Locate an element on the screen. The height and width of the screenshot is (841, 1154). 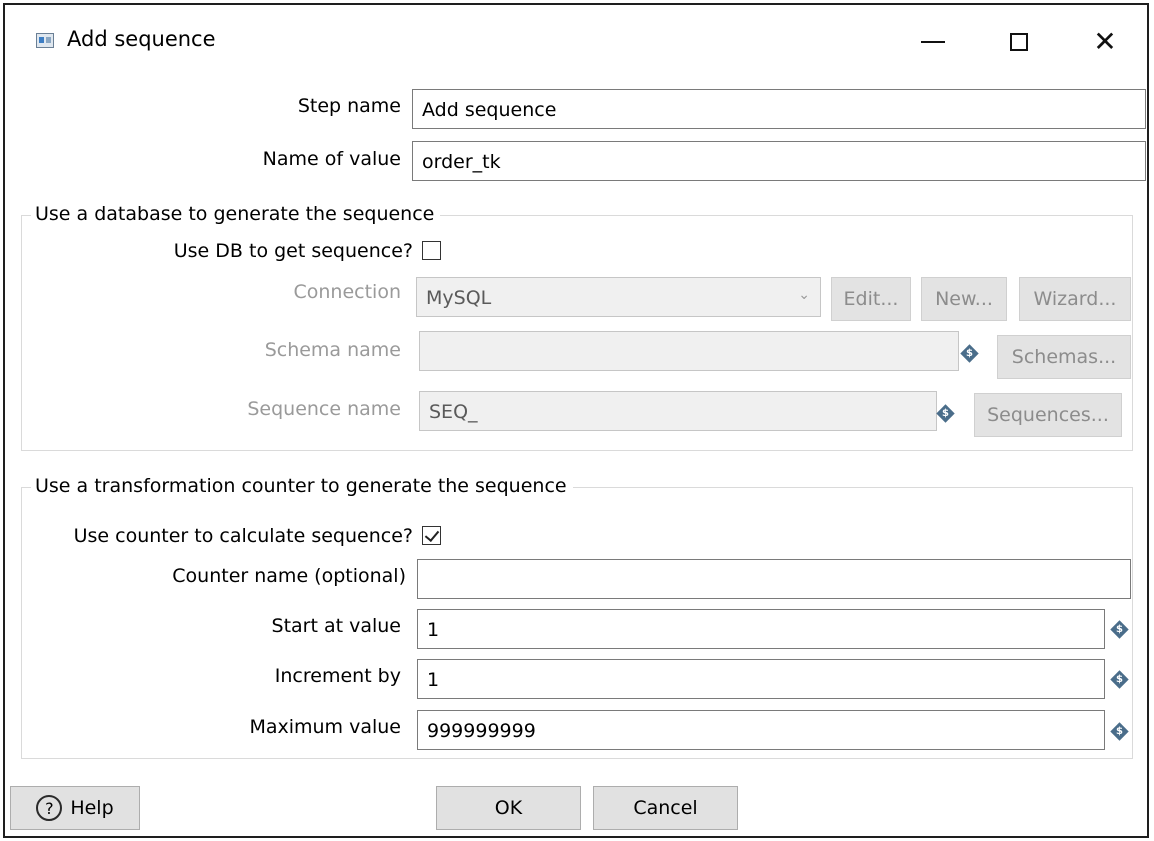
schema-name-label: Schema name is located at coordinates (332, 350).